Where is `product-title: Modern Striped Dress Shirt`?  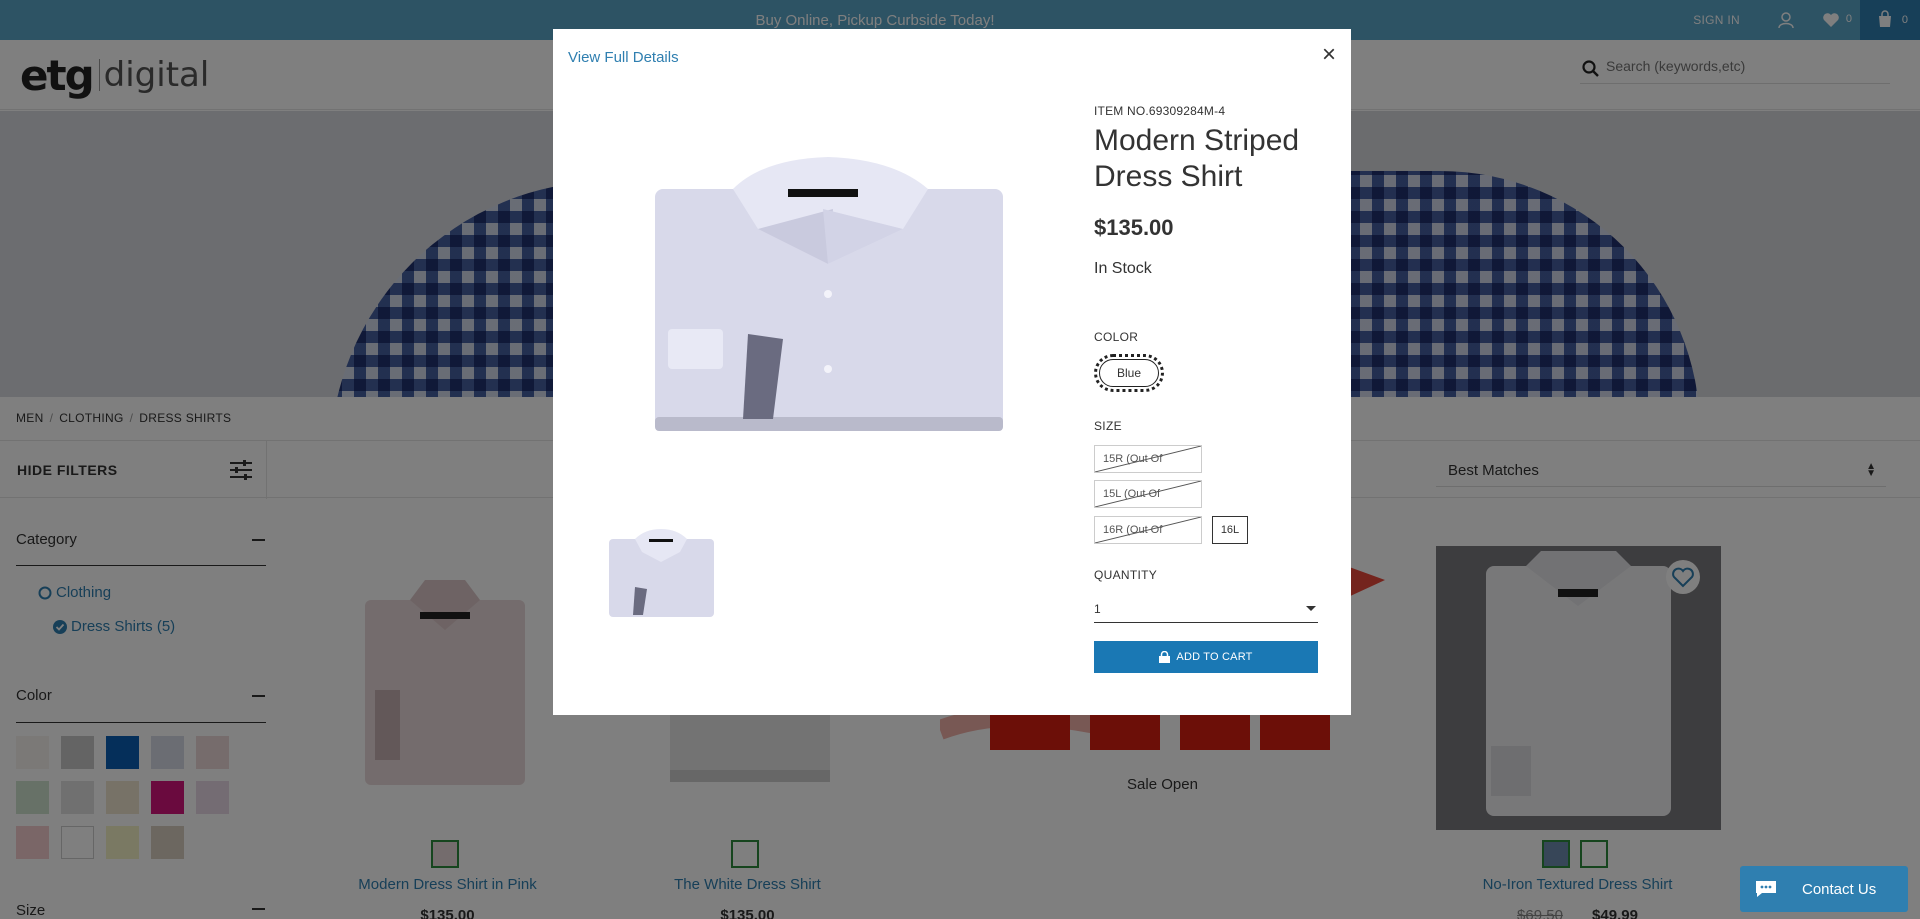 product-title: Modern Striped Dress Shirt is located at coordinates (1197, 158).